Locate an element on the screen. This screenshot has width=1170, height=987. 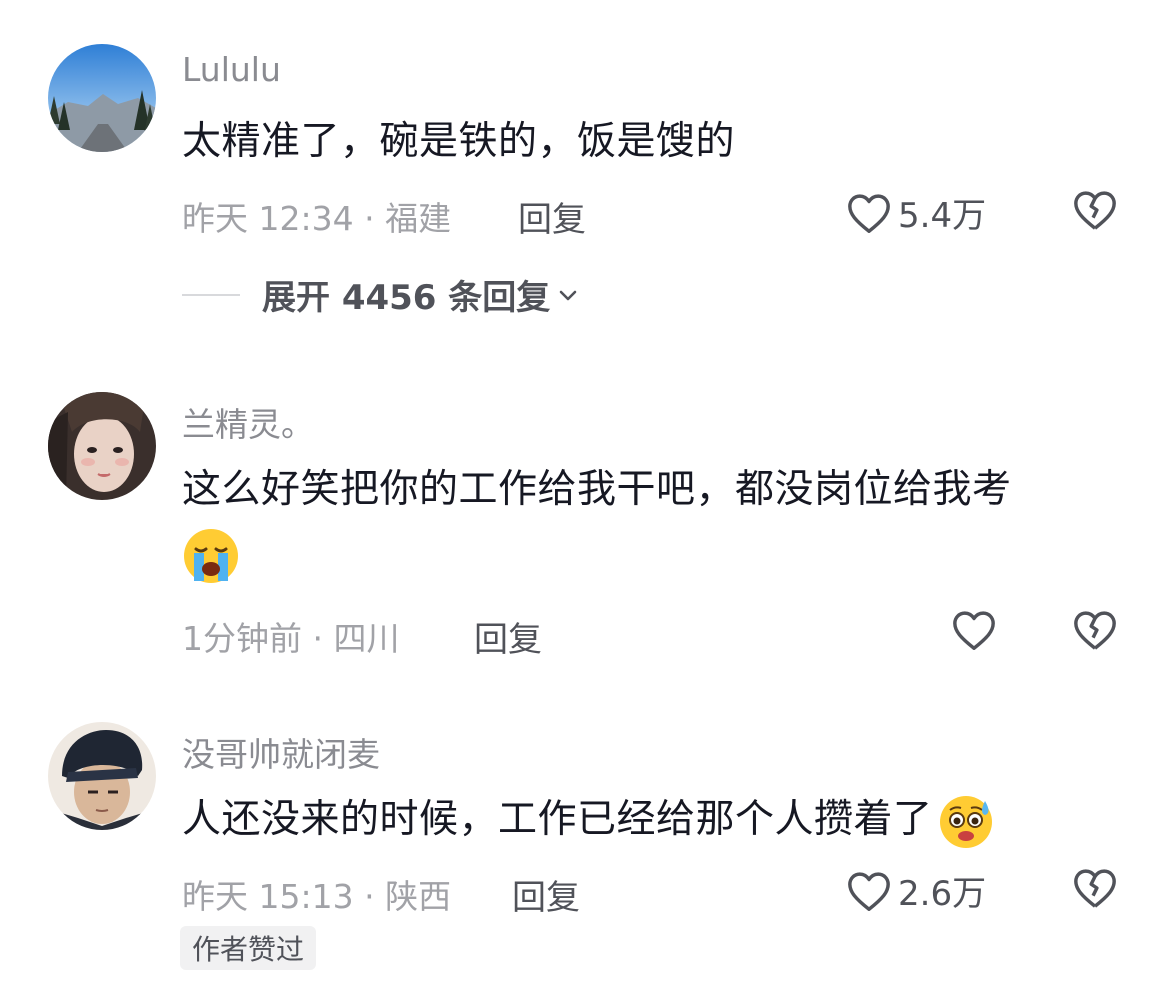
expand-replies-button: 展开 4456 条回复 is located at coordinates (381, 294).